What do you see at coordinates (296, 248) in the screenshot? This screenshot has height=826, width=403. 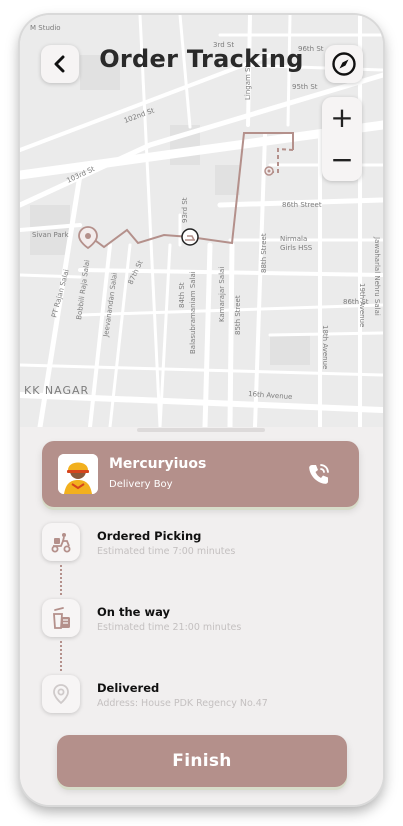 I see `map-label: Girls HSS` at bounding box center [296, 248].